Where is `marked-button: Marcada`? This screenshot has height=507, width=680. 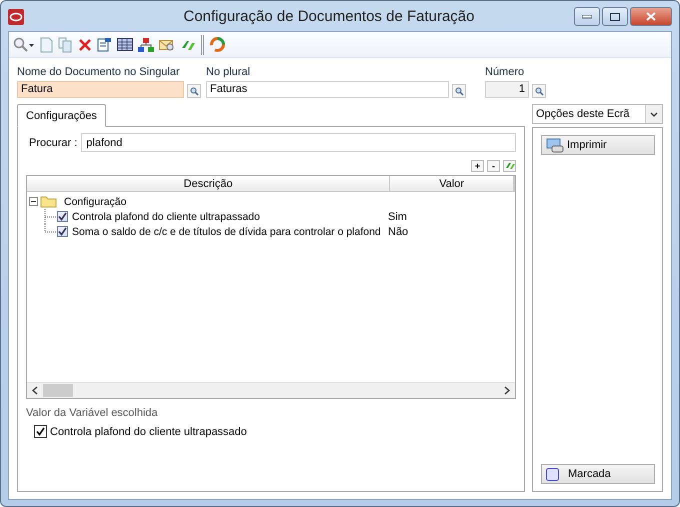
marked-button: Marcada is located at coordinates (598, 474).